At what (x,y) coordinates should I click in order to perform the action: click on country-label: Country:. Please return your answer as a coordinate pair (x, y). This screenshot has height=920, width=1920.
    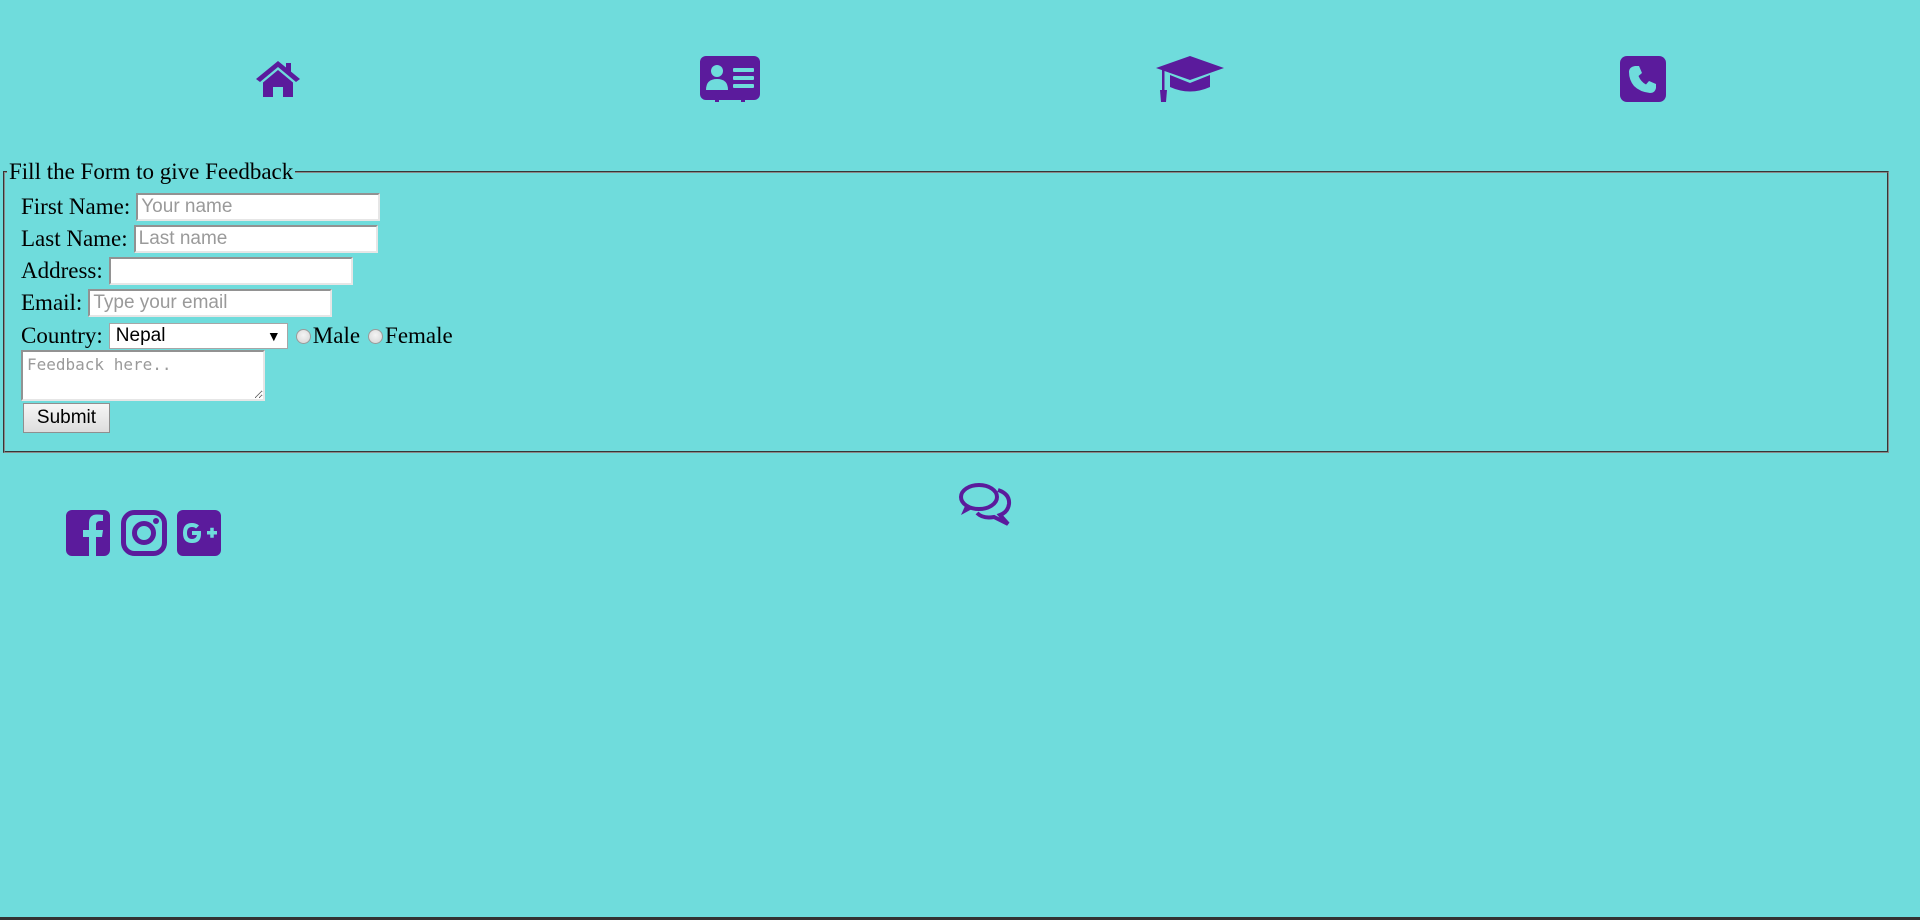
    Looking at the image, I should click on (62, 335).